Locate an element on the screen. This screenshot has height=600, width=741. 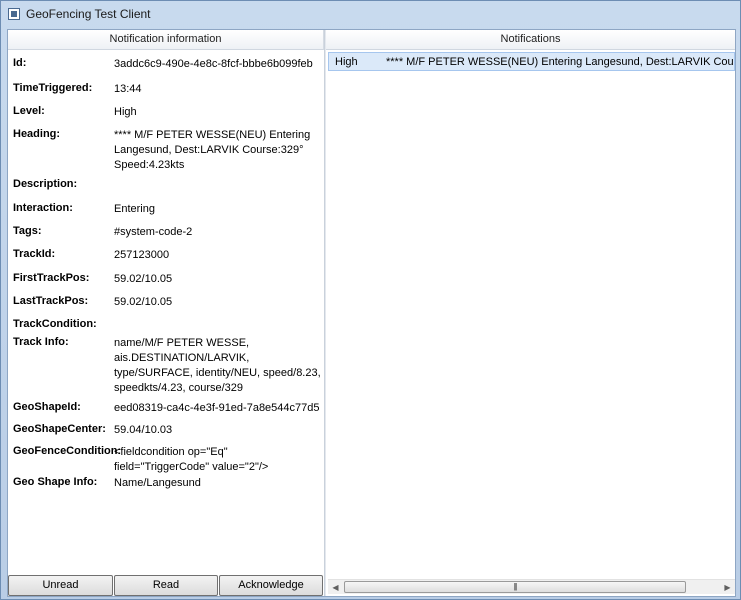
field-label: FirstTrackPos: is located at coordinates (51, 278).